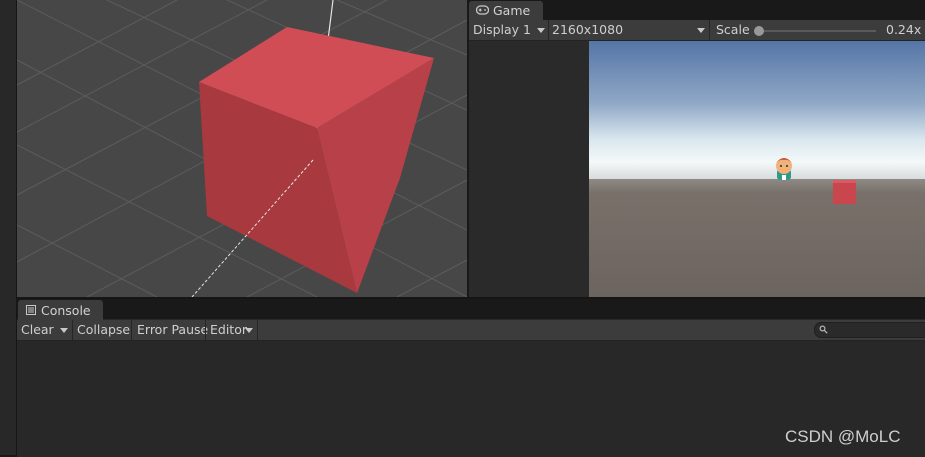  Describe the element at coordinates (701, 30) in the screenshot. I see `resolution-chevron-down-icon` at that location.